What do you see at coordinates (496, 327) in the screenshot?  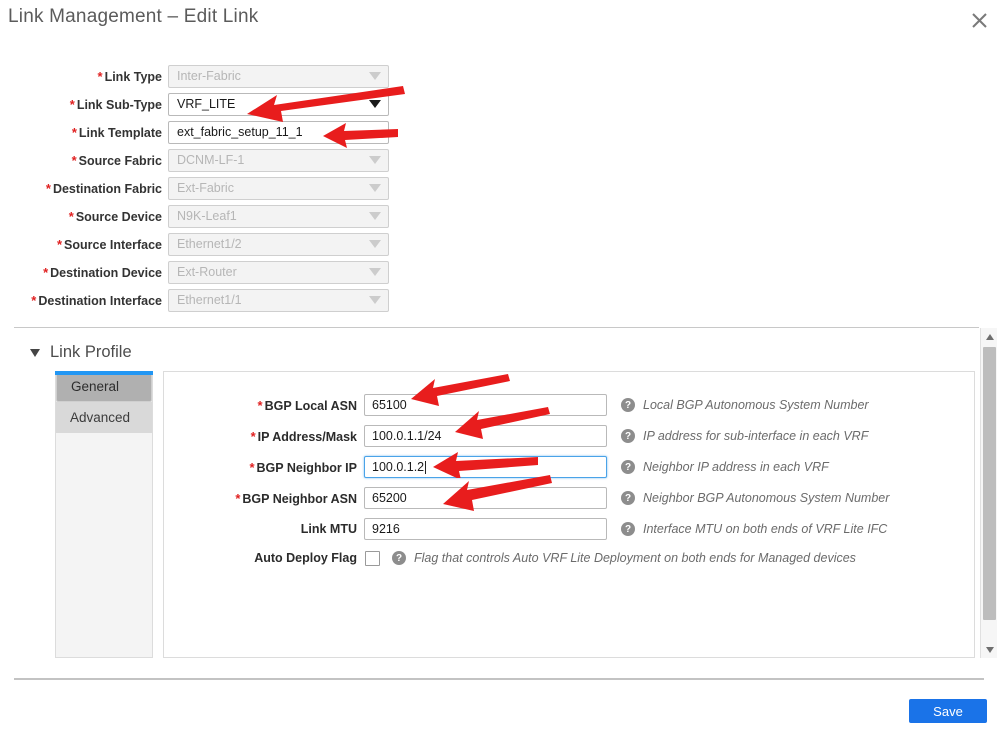 I see `section-divider` at bounding box center [496, 327].